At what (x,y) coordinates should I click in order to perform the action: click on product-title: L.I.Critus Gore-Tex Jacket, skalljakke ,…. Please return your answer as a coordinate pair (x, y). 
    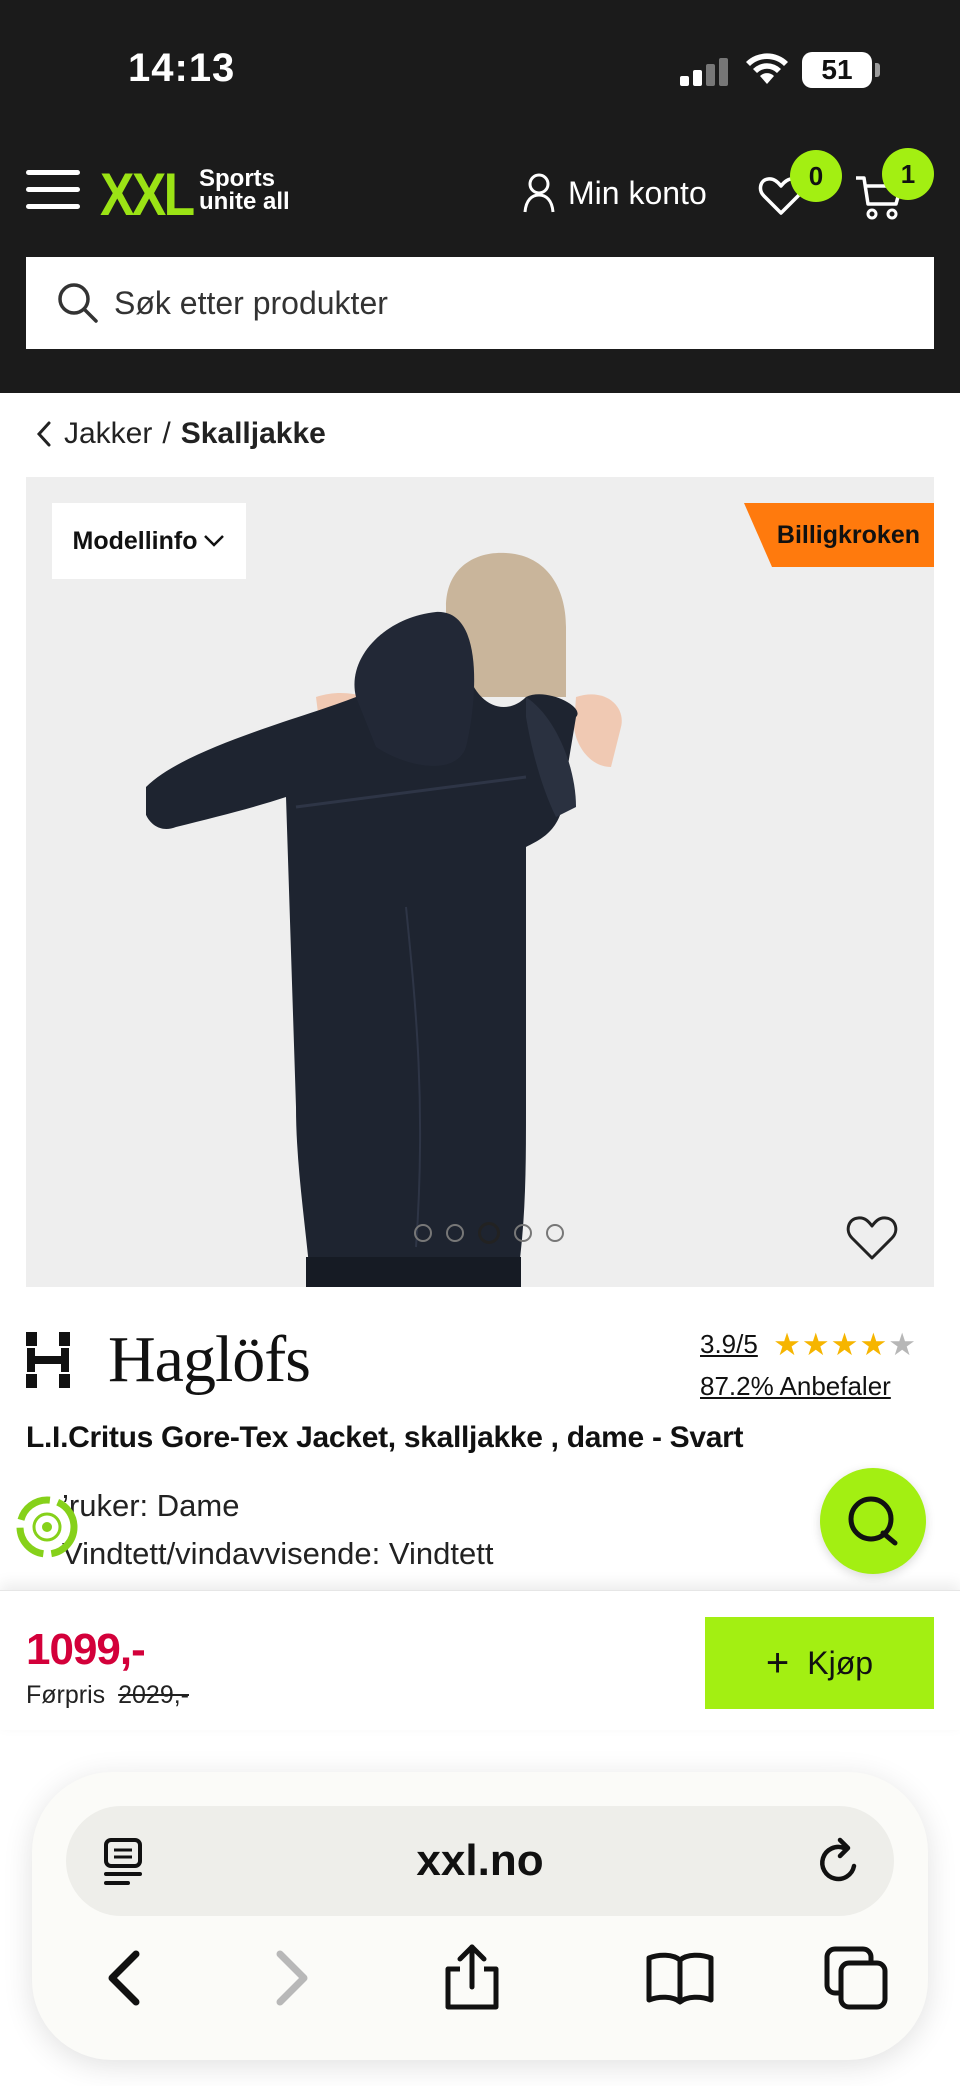
    Looking at the image, I should click on (385, 1437).